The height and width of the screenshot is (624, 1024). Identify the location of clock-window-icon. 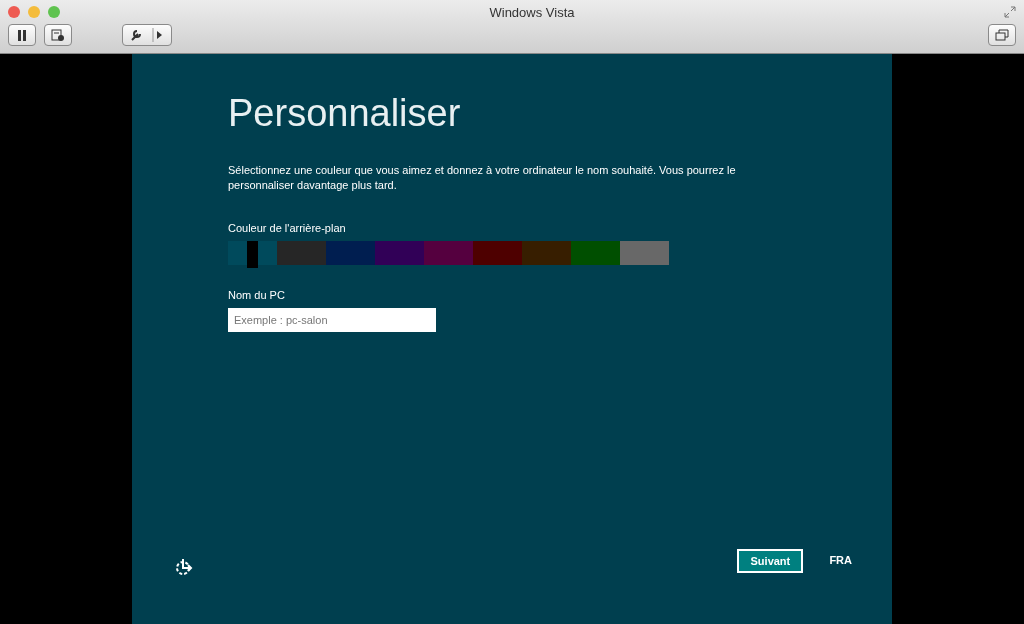
(58, 35).